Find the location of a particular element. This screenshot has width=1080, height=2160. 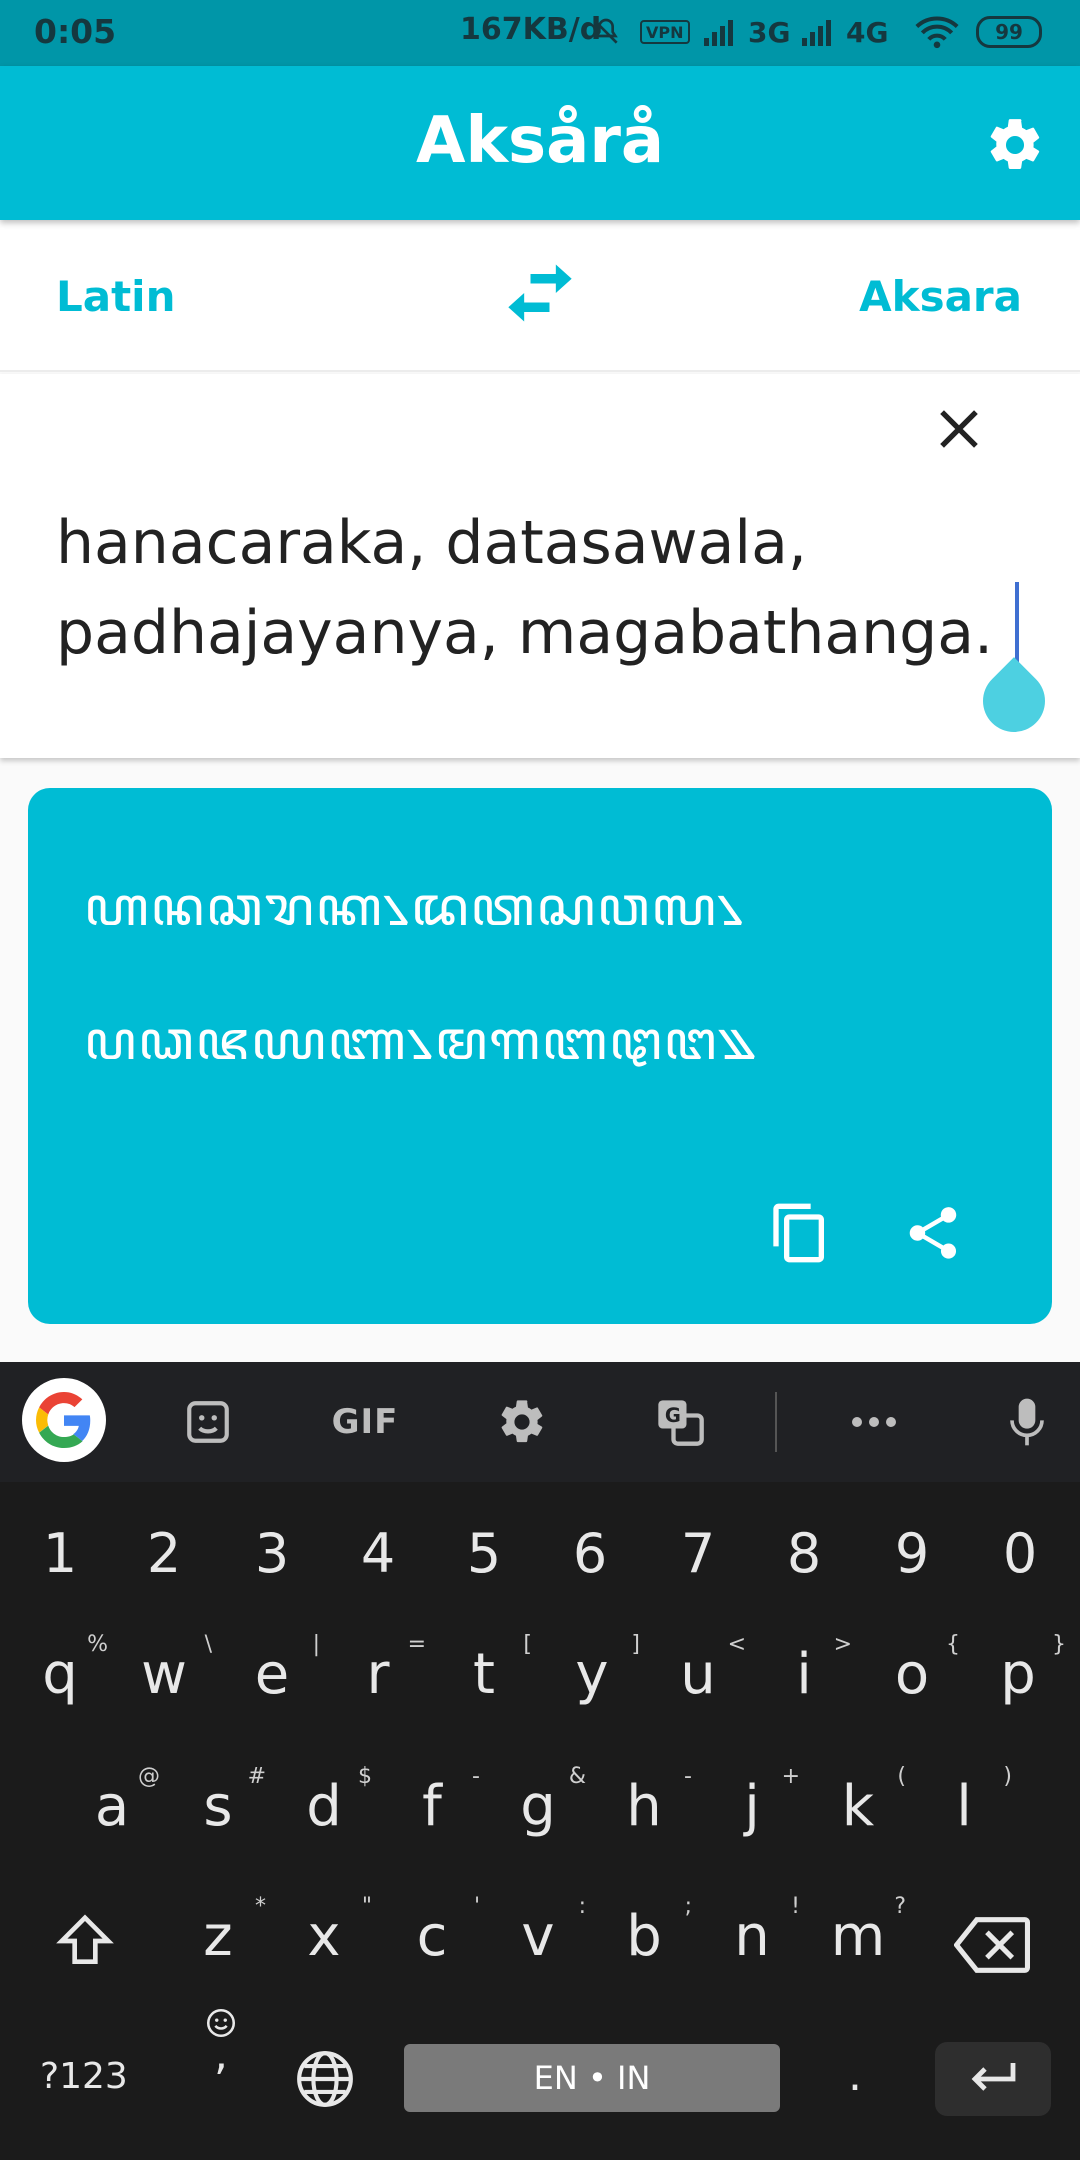

google-icon is located at coordinates (64, 1420).